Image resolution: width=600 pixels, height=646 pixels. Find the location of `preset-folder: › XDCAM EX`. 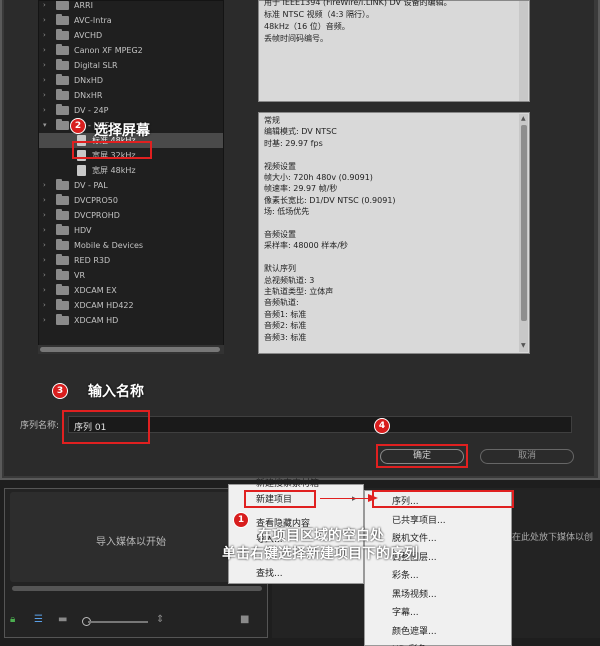

preset-folder: › XDCAM EX is located at coordinates (131, 290).